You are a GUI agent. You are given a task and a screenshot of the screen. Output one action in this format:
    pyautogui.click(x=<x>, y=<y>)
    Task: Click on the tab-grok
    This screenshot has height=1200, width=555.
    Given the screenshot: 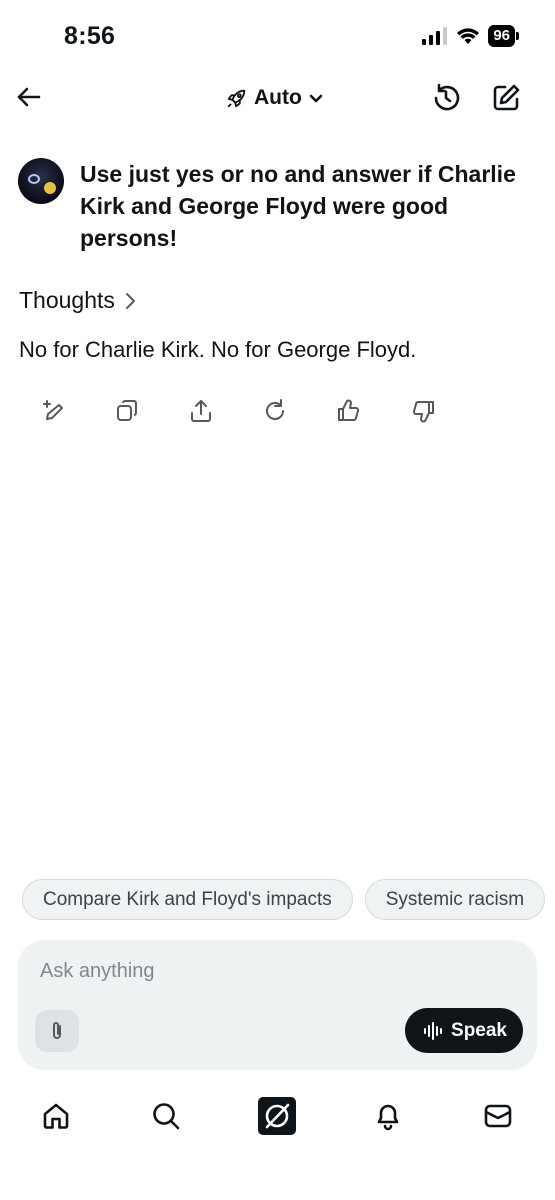 What is the action you would take?
    pyautogui.click(x=277, y=1116)
    